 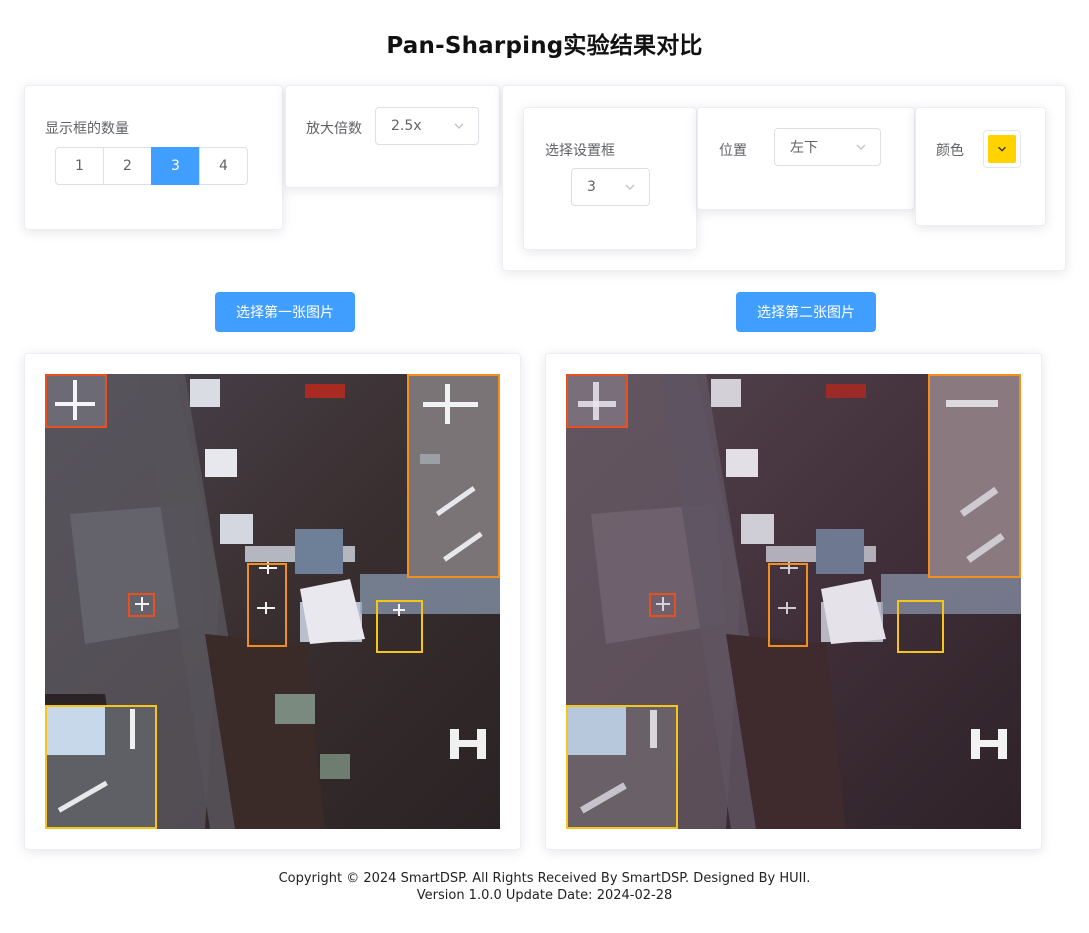 What do you see at coordinates (175, 166) in the screenshot?
I see `count-option-3: 3` at bounding box center [175, 166].